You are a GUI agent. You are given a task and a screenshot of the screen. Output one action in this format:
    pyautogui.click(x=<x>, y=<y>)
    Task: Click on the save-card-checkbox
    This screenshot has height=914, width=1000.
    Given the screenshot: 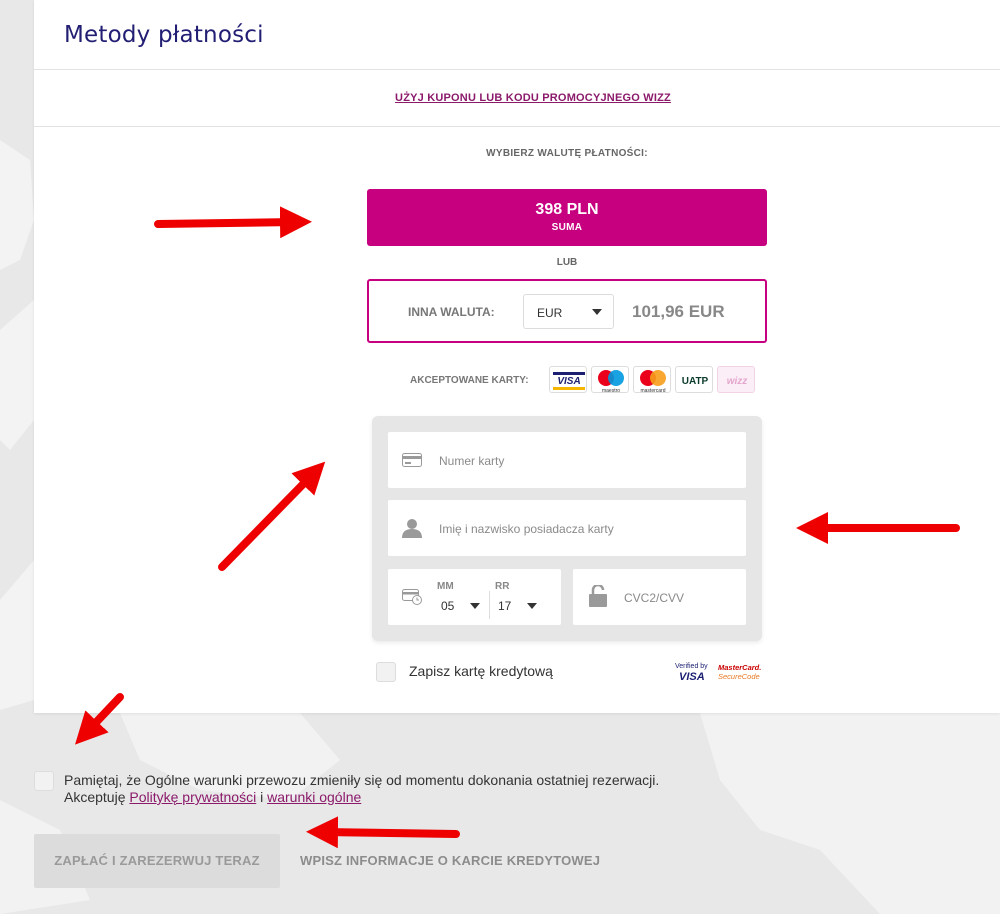 What is the action you would take?
    pyautogui.click(x=386, y=672)
    